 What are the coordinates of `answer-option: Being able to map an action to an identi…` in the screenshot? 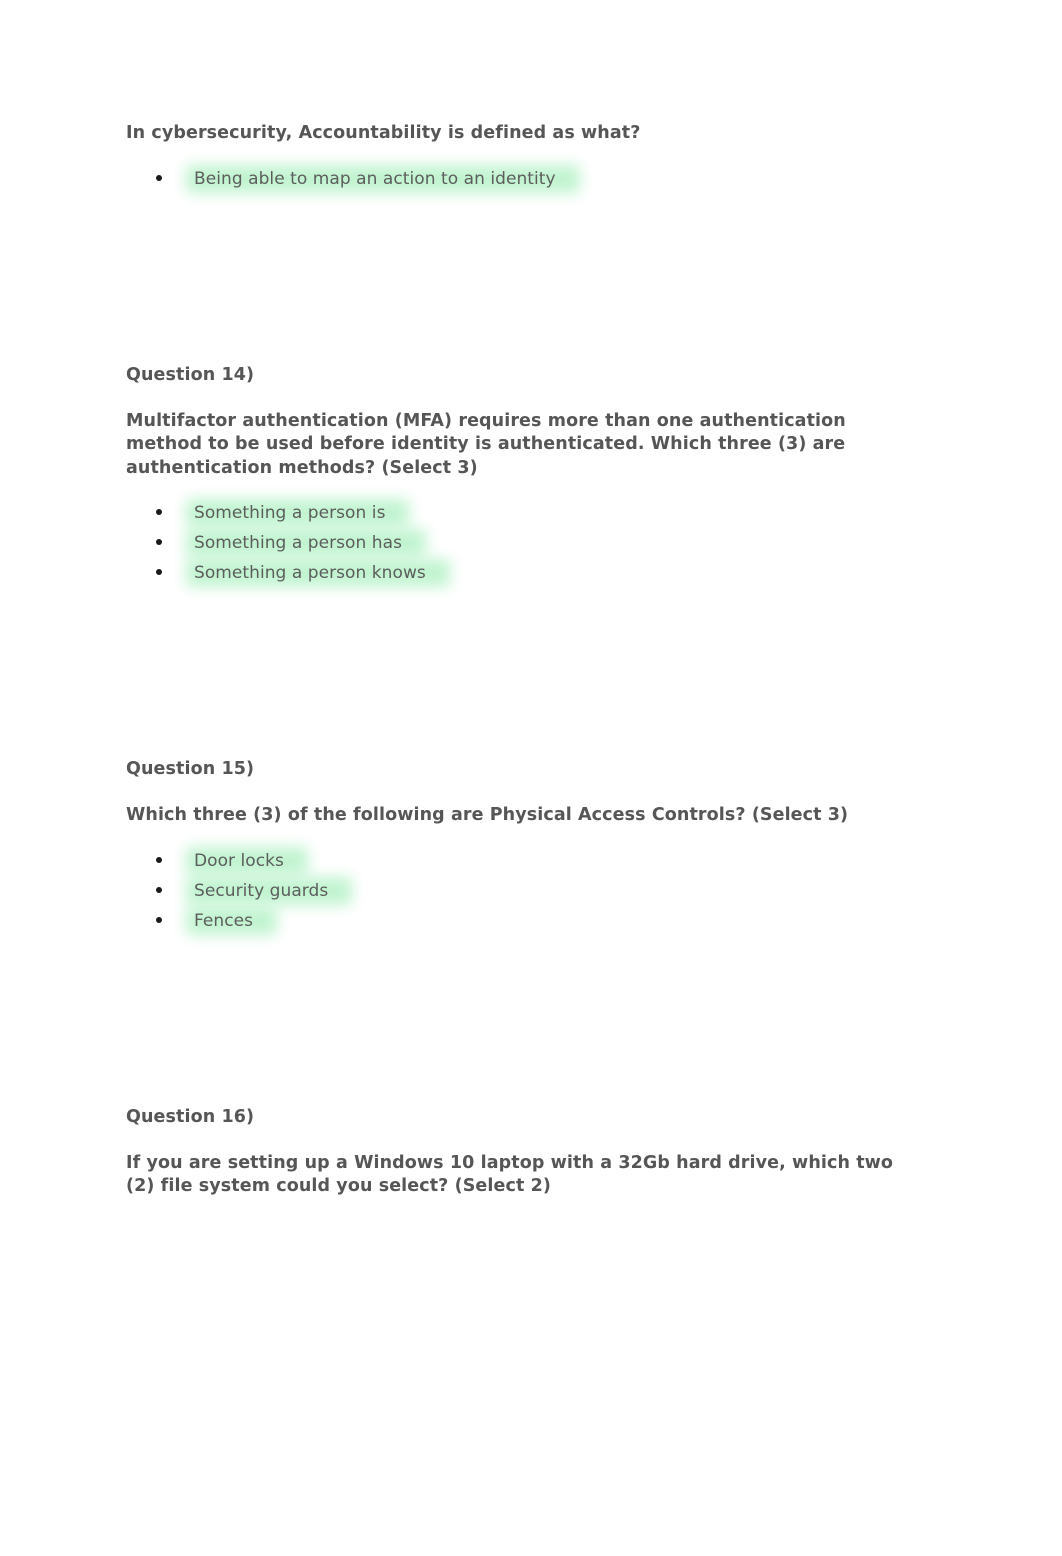 It's located at (521, 179).